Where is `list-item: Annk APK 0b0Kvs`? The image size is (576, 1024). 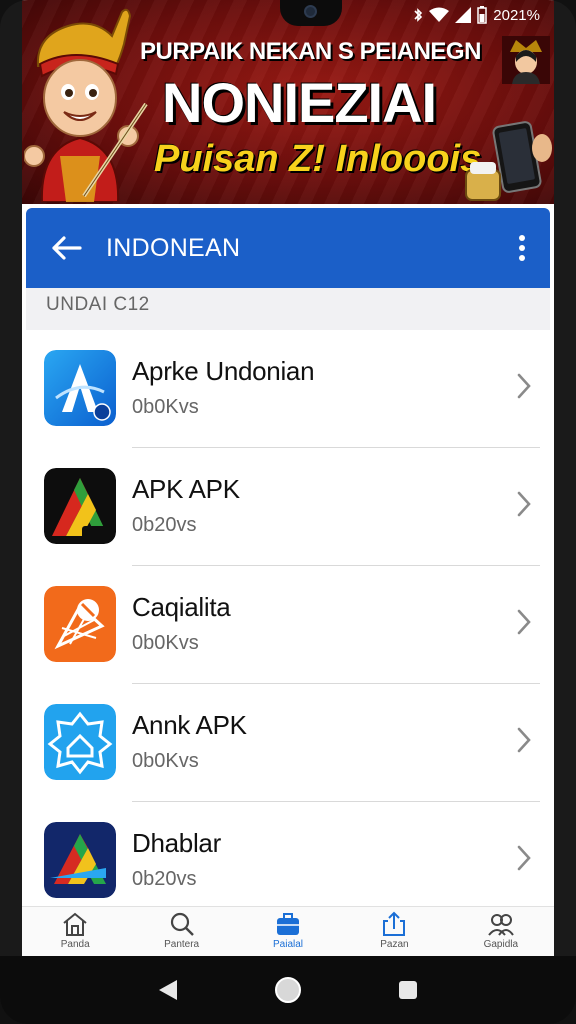
list-item: Annk APK 0b0Kvs is located at coordinates (288, 743).